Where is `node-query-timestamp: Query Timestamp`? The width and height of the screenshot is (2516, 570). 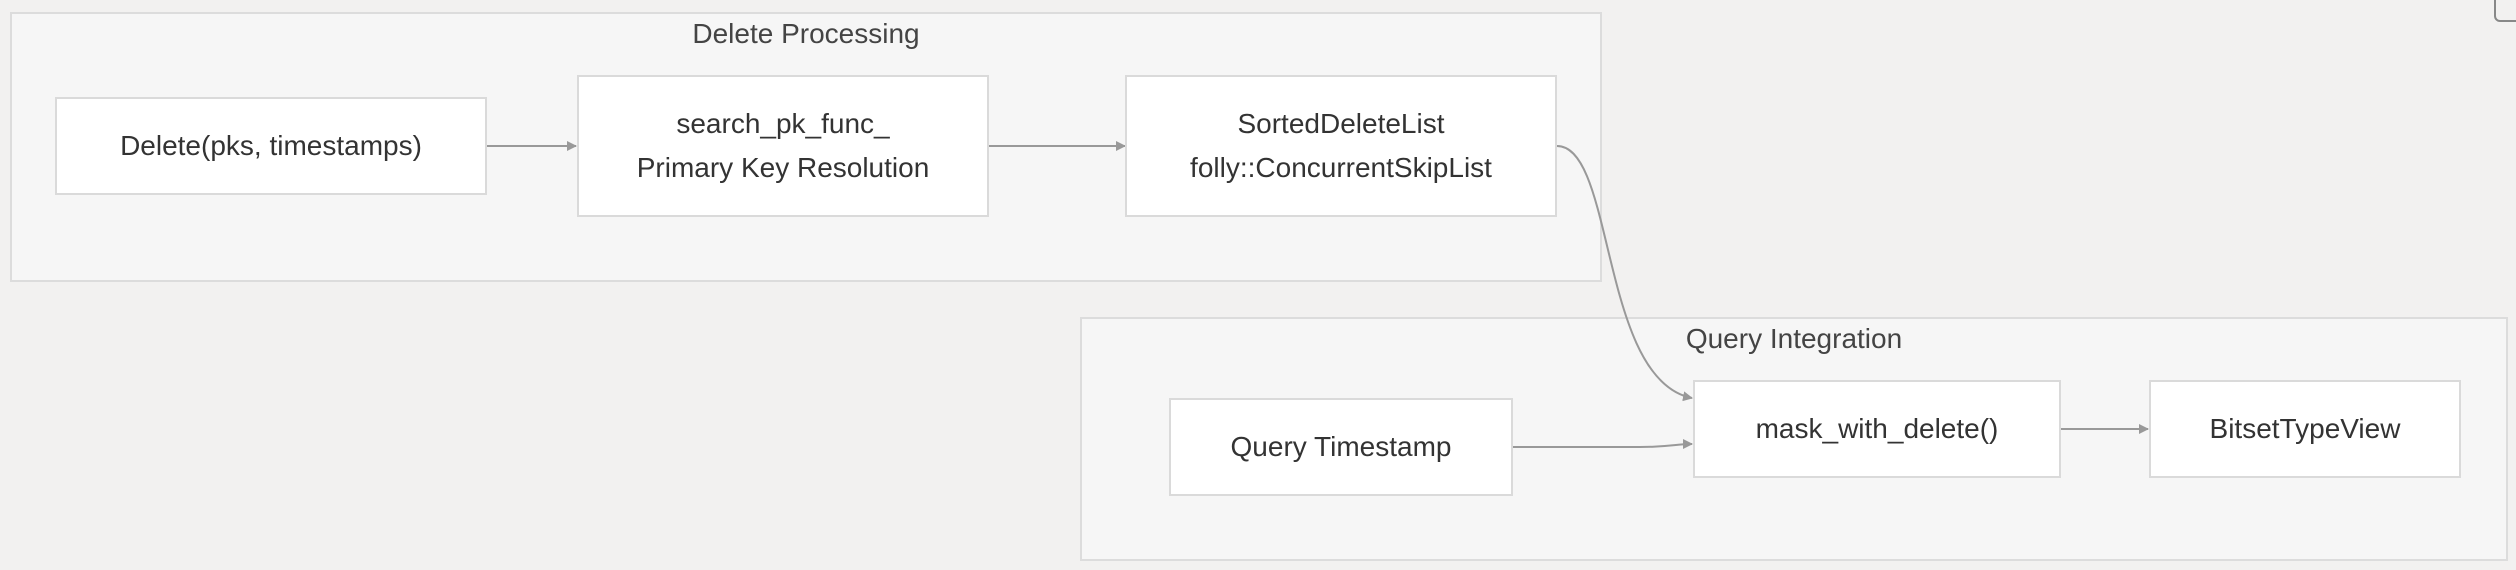
node-query-timestamp: Query Timestamp is located at coordinates (1341, 447).